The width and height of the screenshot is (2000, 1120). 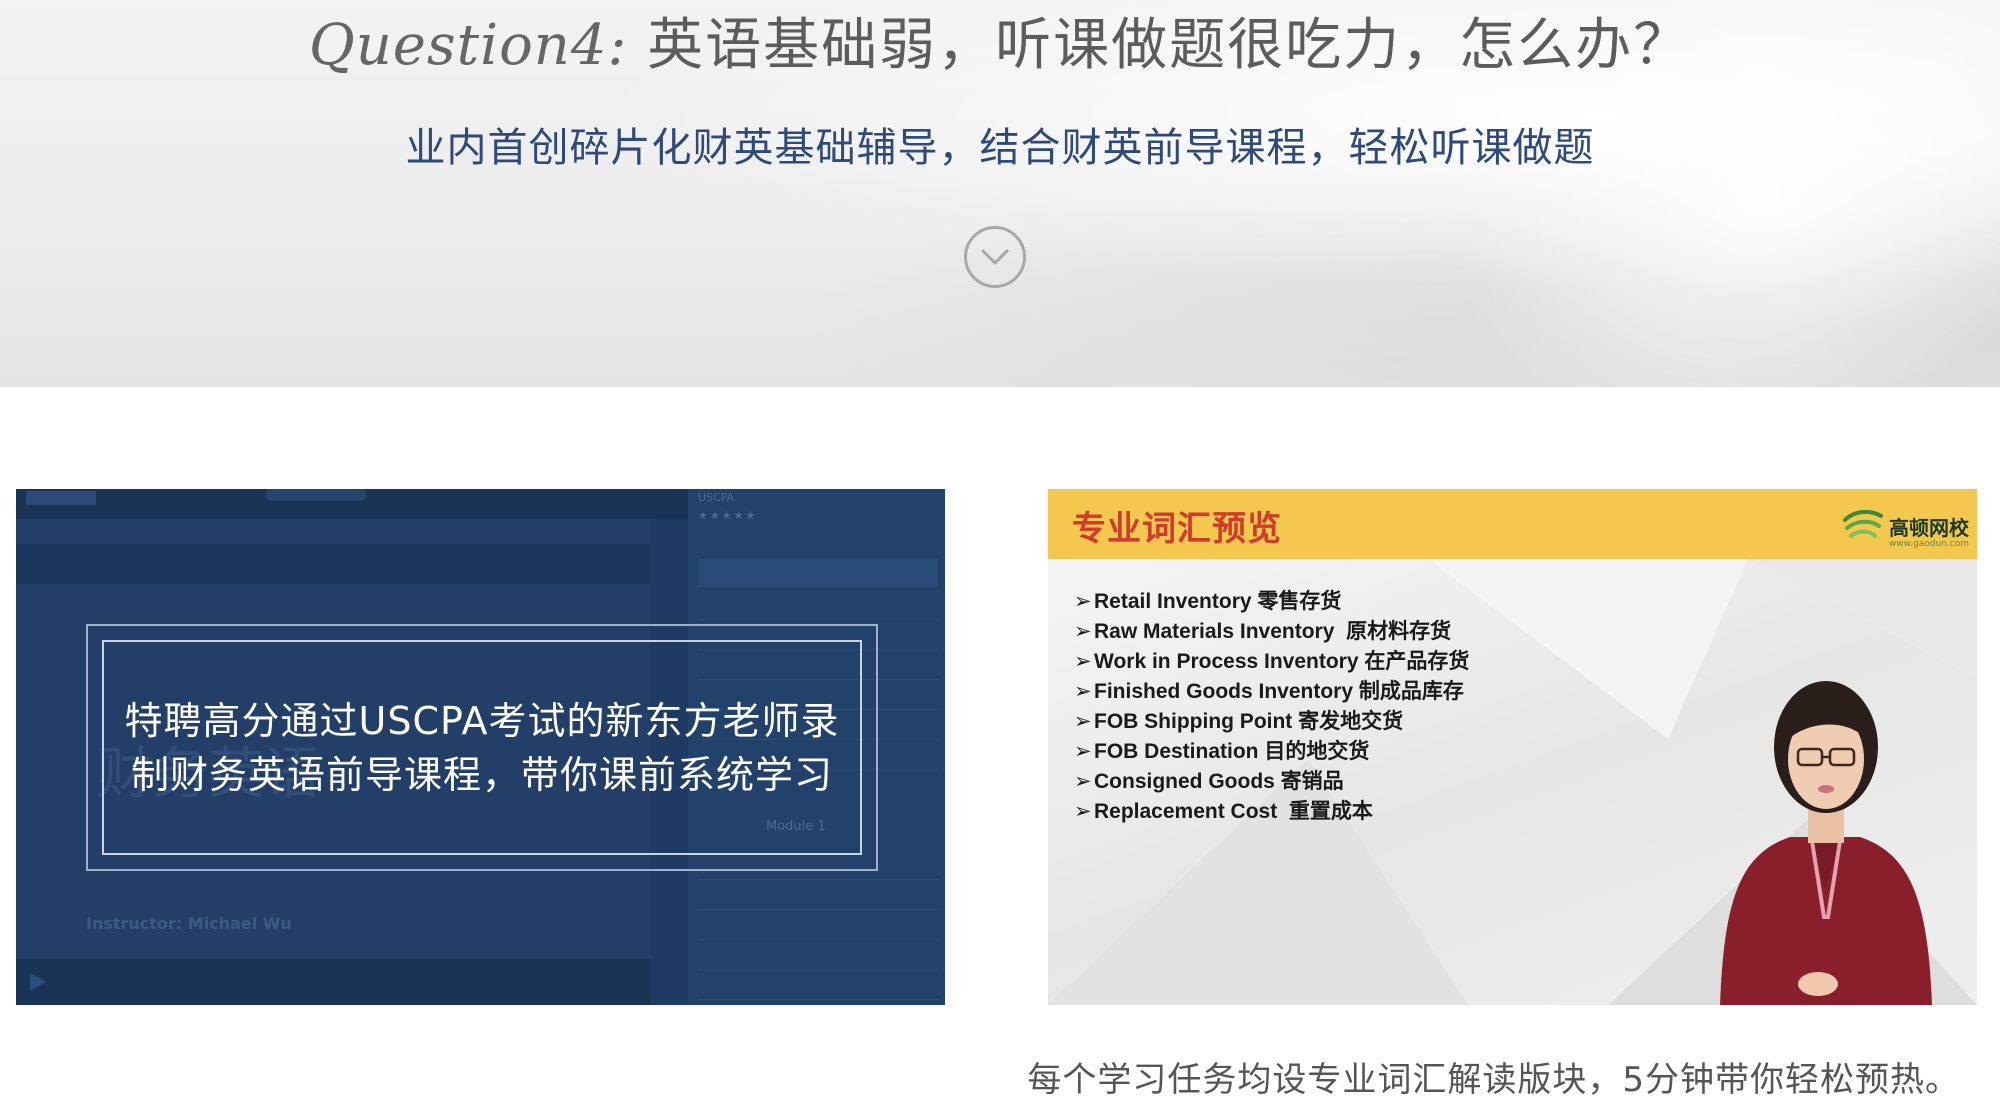 What do you see at coordinates (1330, 811) in the screenshot?
I see `vocab-zh: 重置成本` at bounding box center [1330, 811].